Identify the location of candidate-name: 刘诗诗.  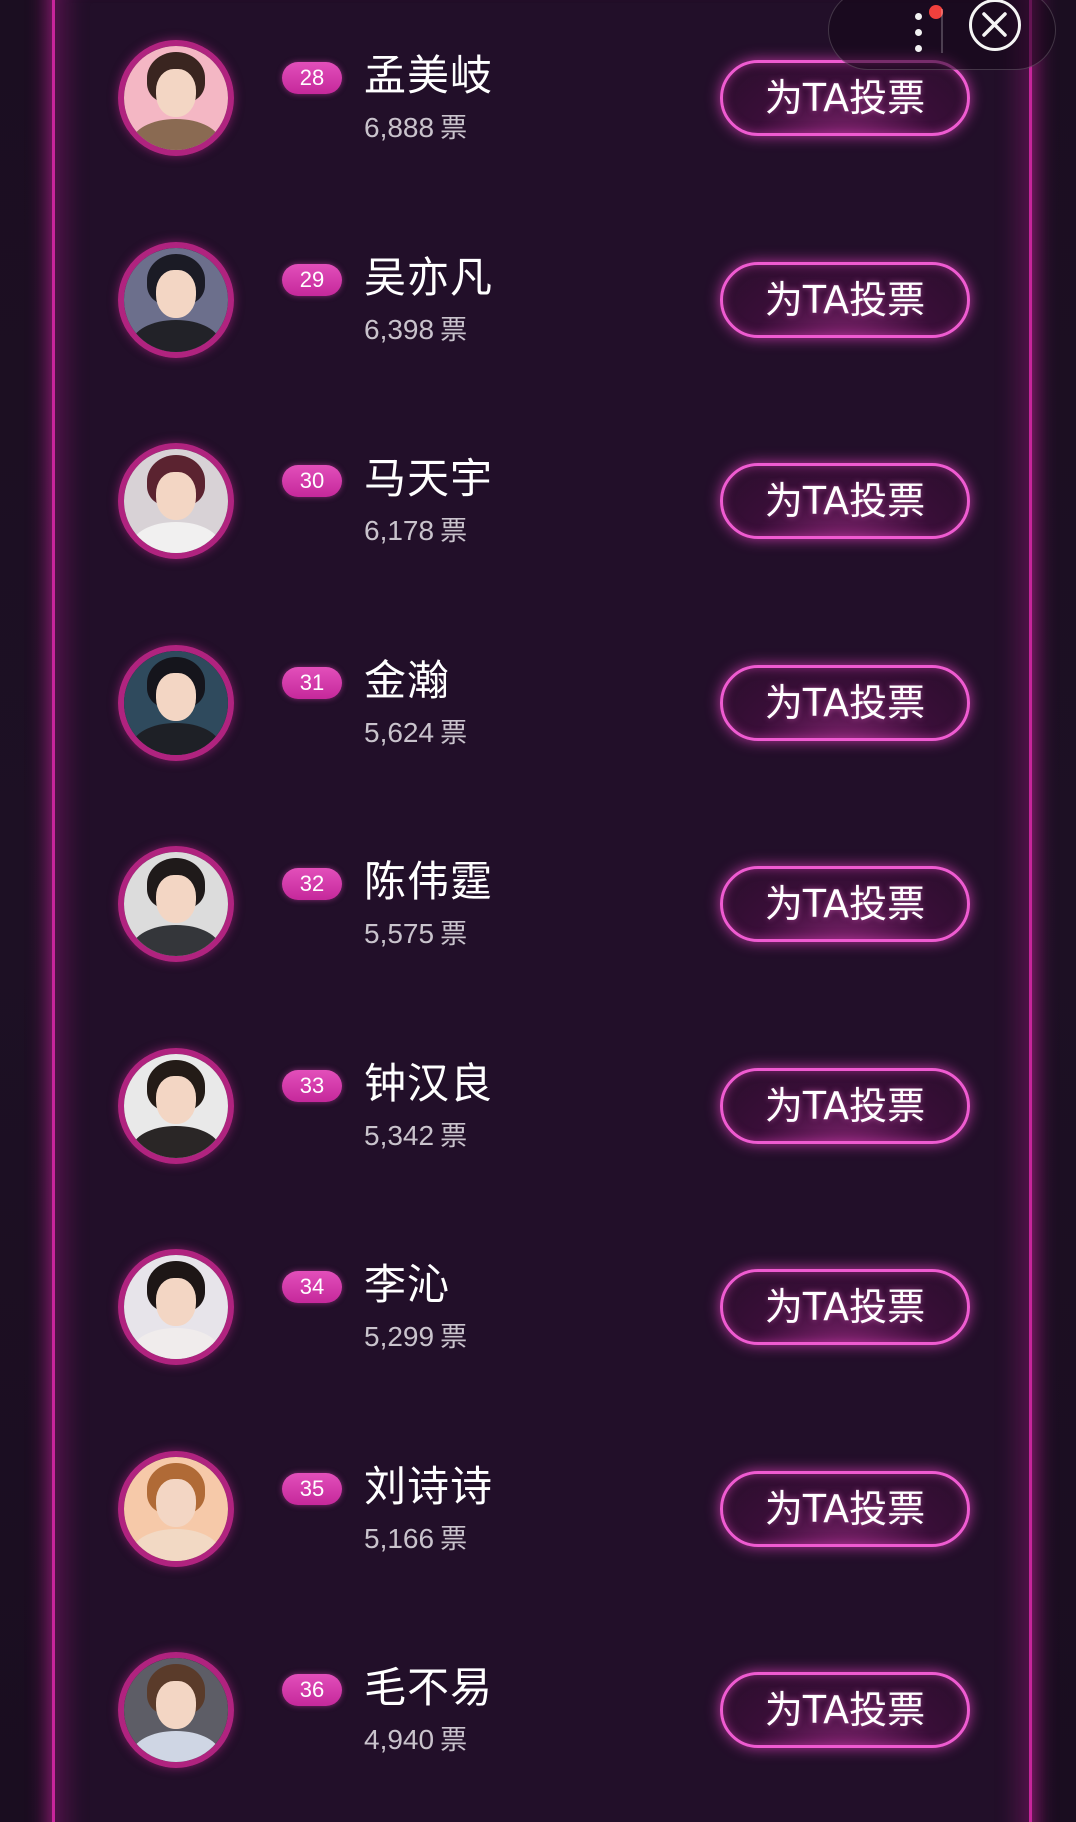
(429, 1486).